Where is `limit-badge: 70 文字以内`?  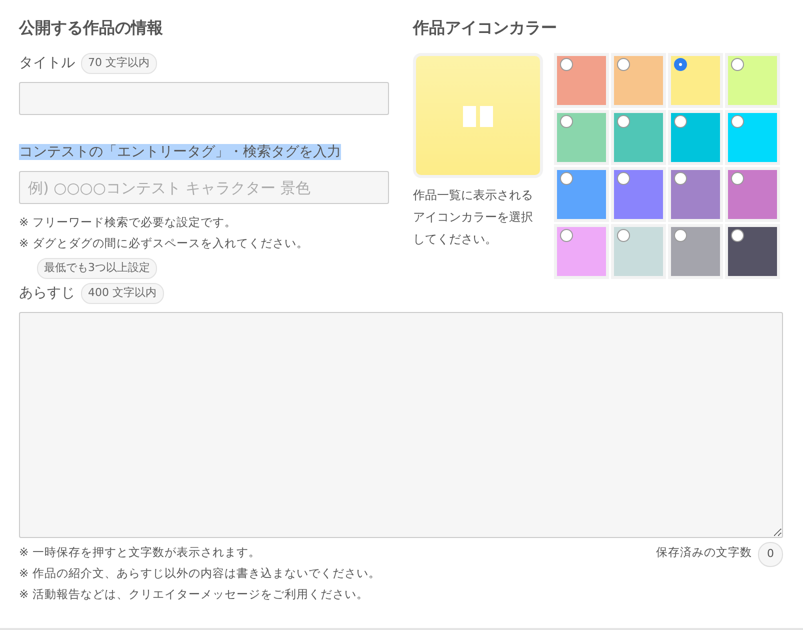
limit-badge: 70 文字以内 is located at coordinates (118, 63).